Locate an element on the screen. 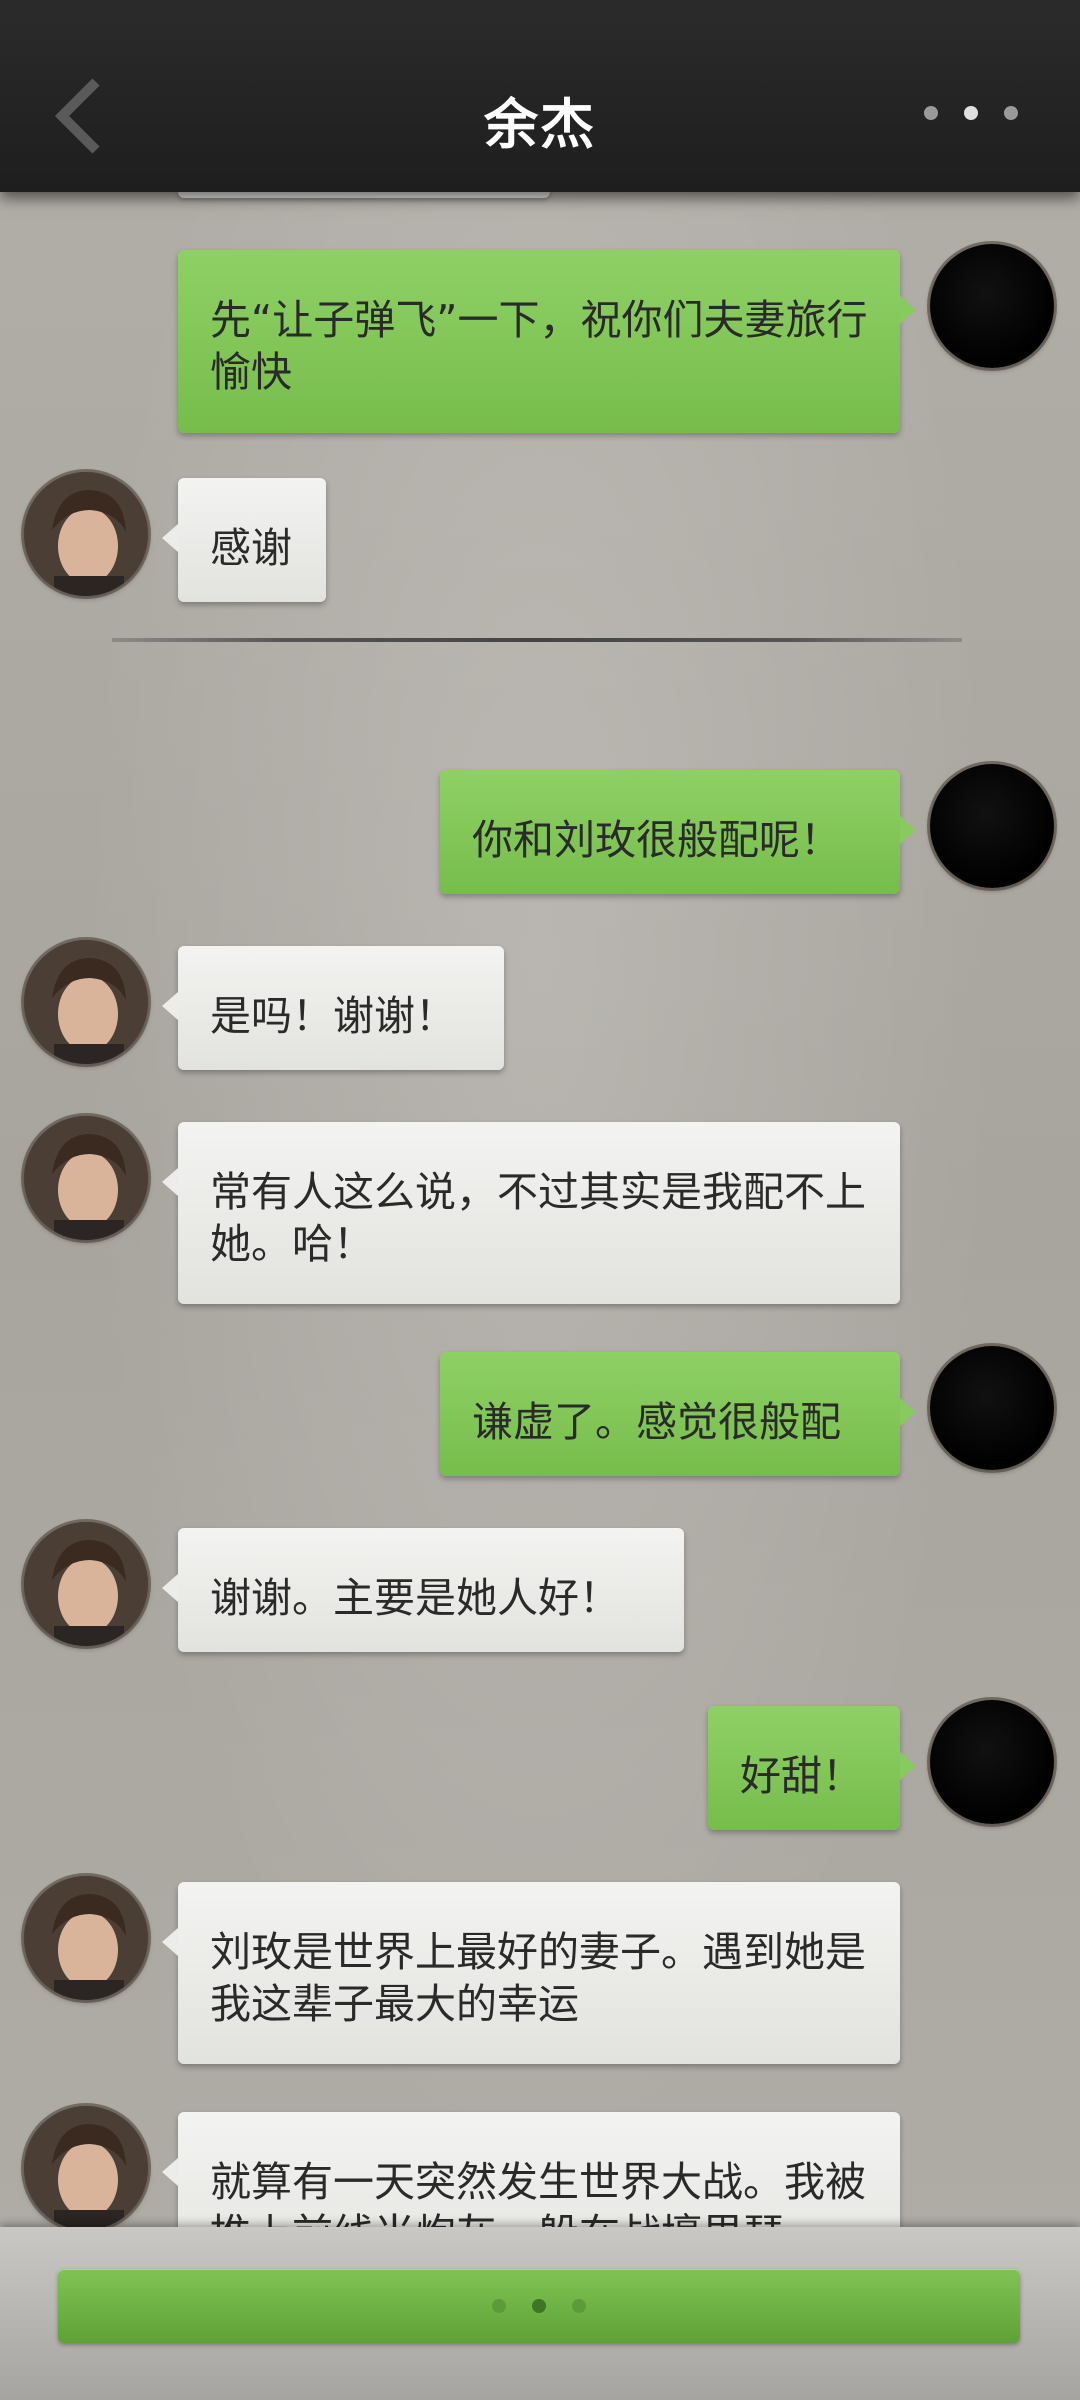 Image resolution: width=1080 pixels, height=2400 pixels. chat-header: 余杰 is located at coordinates (540, 96).